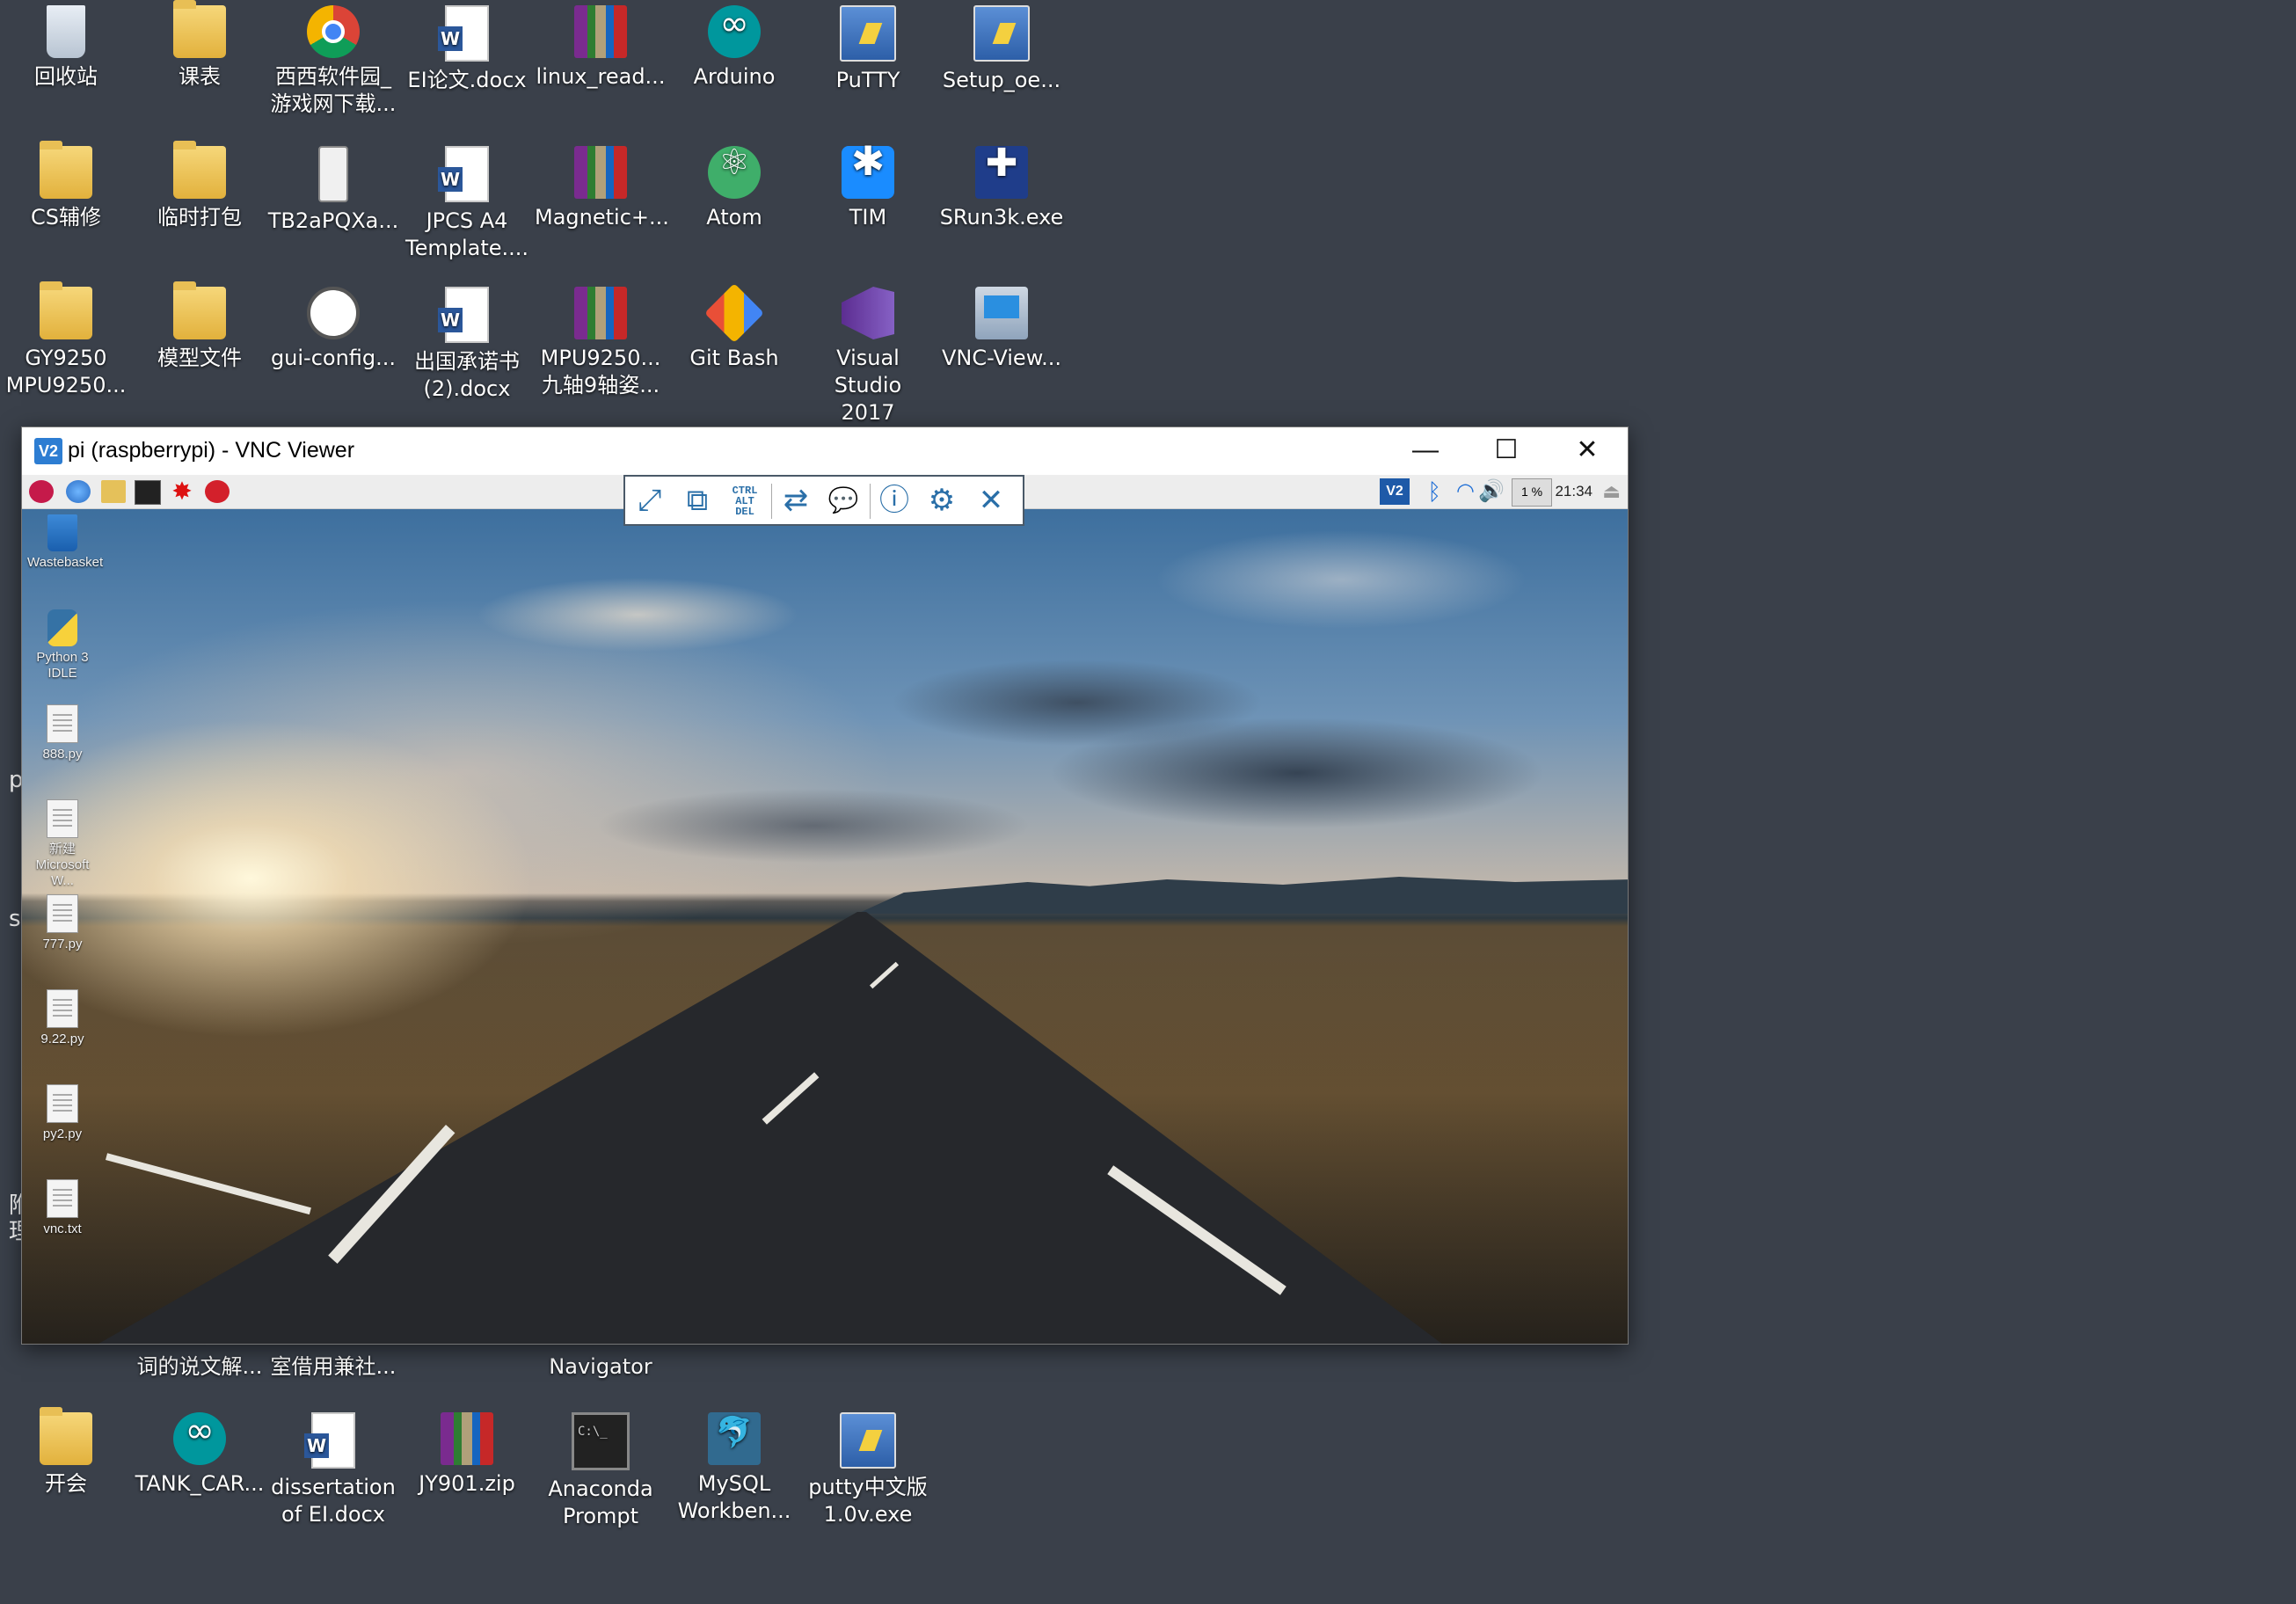  Describe the element at coordinates (941, 500) in the screenshot. I see `settings-button: ⚙` at that location.